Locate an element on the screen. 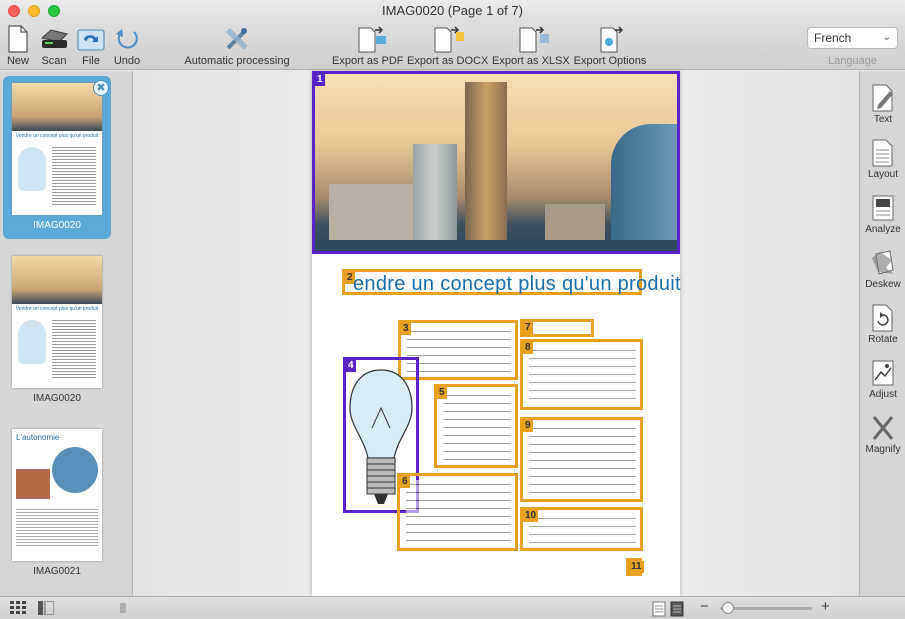 This screenshot has width=905, height=619. zone-number: 11 is located at coordinates (636, 567).